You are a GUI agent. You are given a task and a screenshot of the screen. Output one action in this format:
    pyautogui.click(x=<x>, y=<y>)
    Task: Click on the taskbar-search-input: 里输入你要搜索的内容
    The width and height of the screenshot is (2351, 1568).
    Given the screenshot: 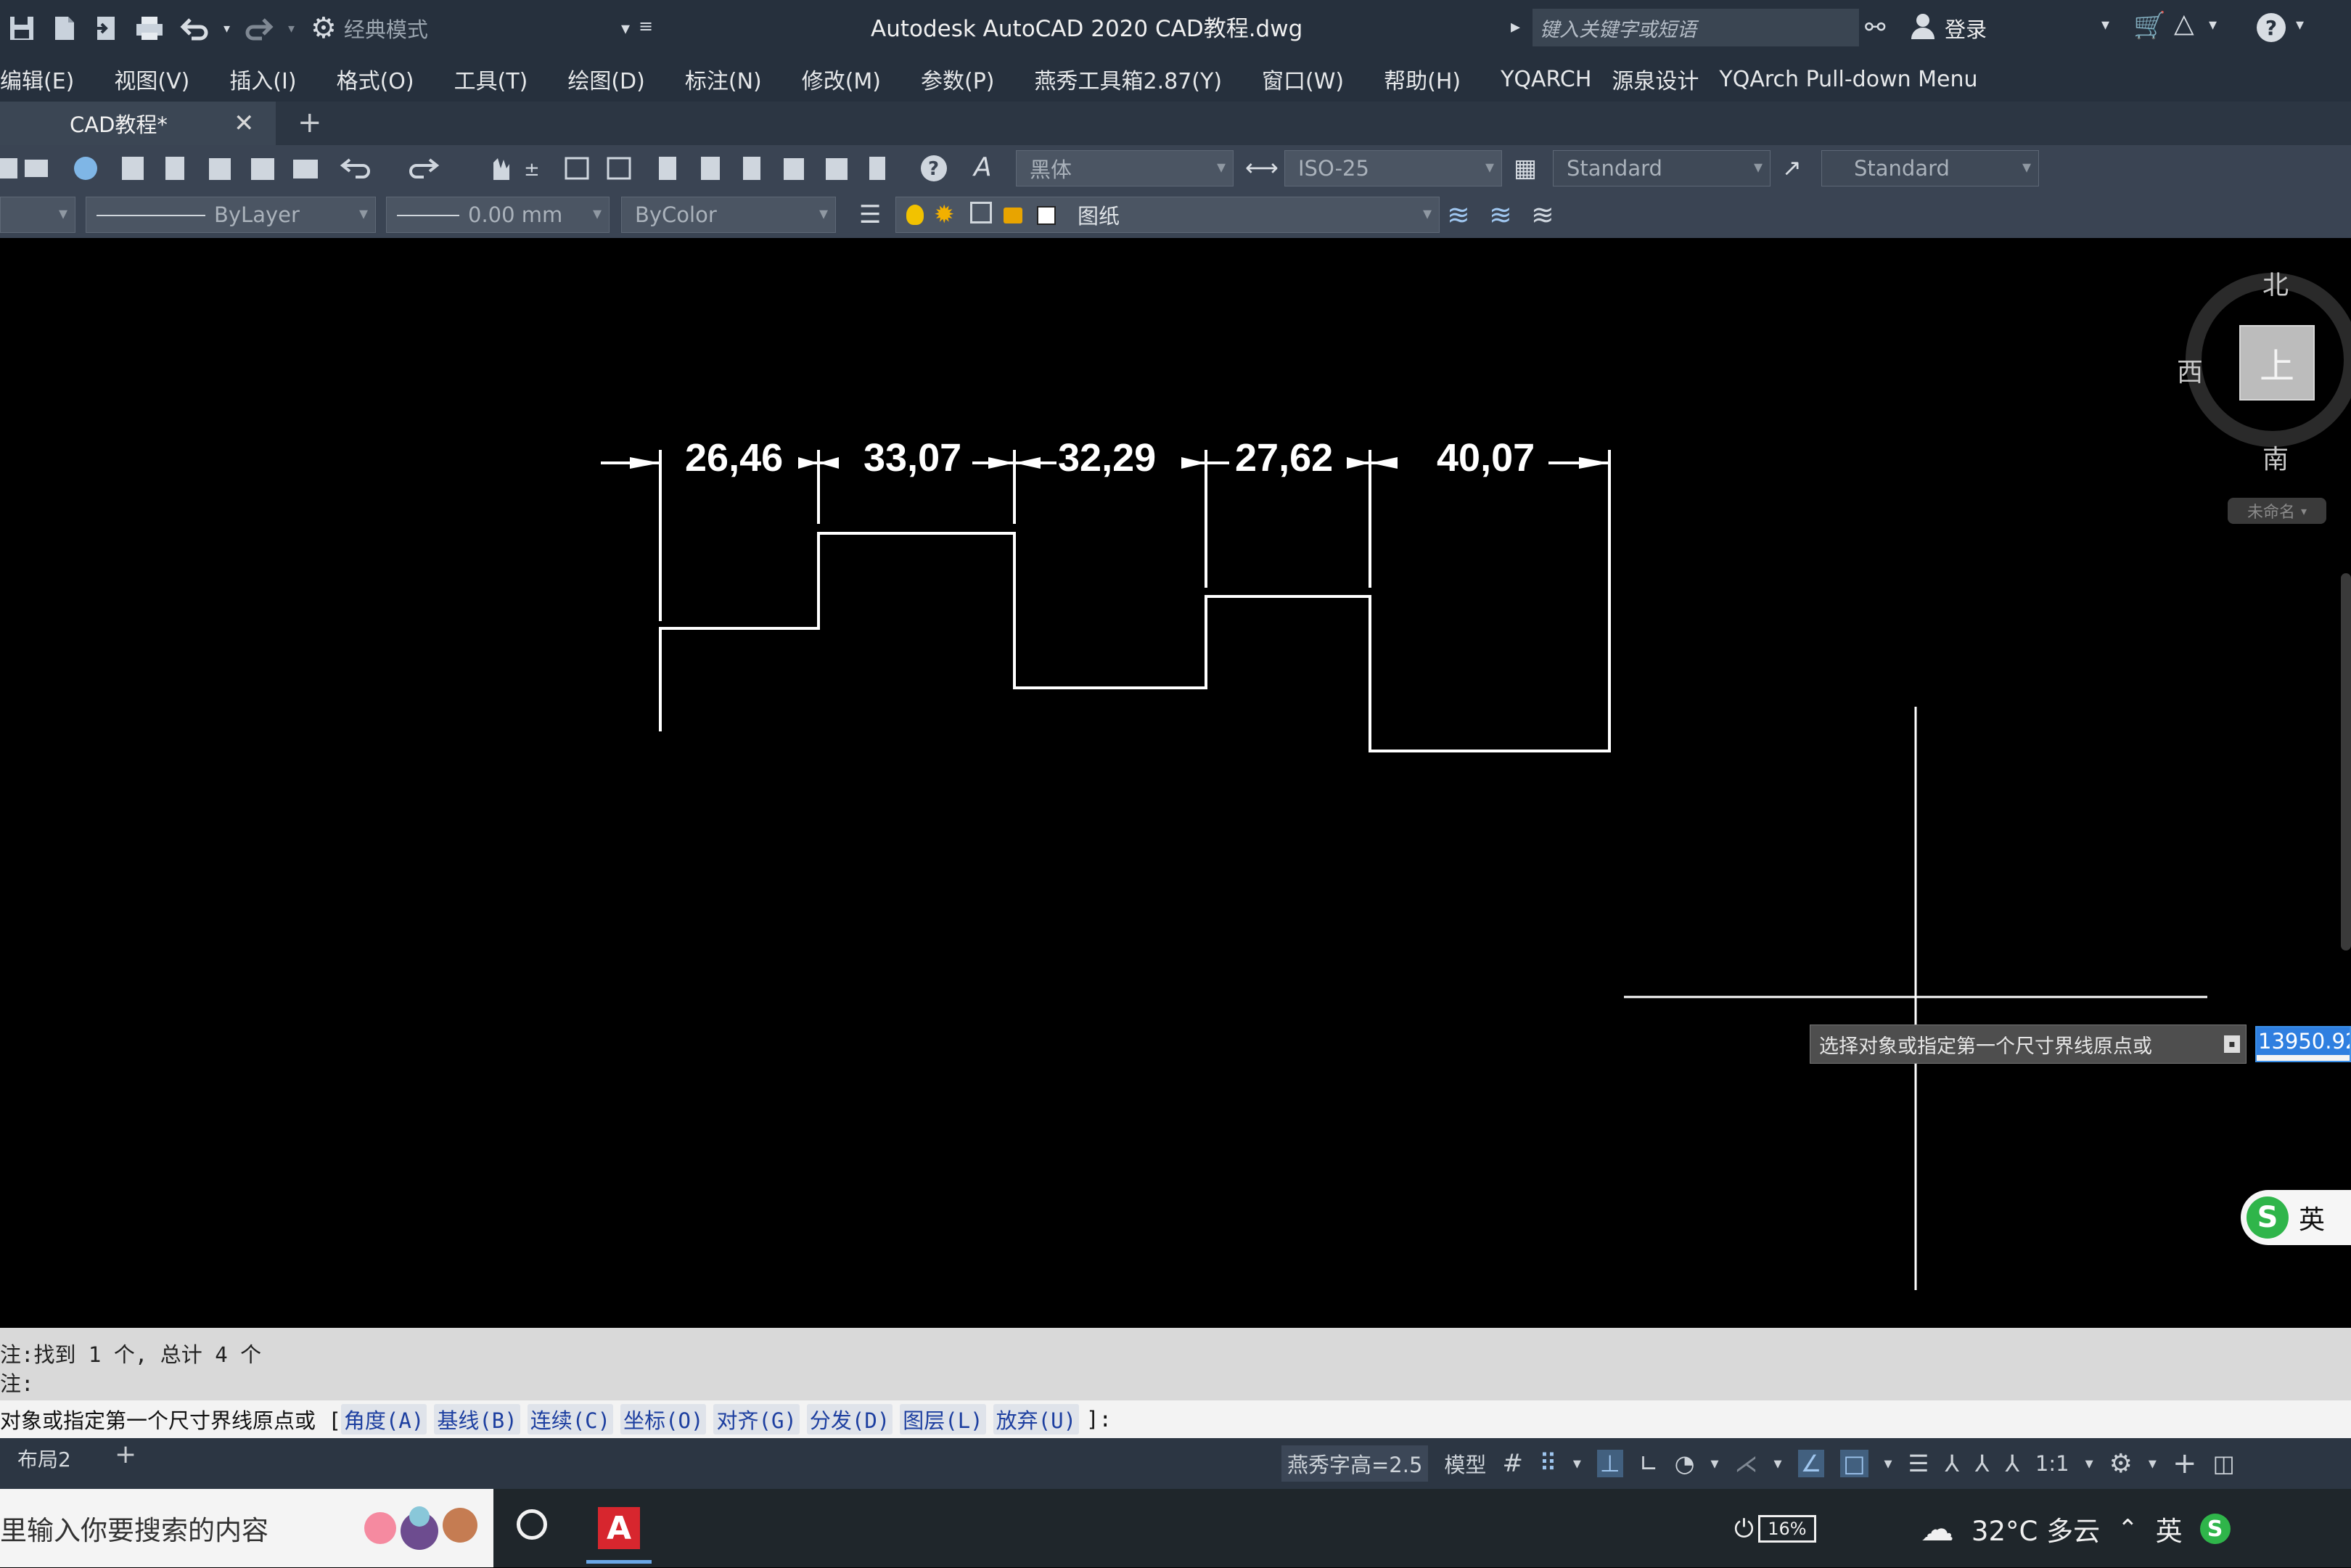 What is the action you would take?
    pyautogui.click(x=246, y=1528)
    